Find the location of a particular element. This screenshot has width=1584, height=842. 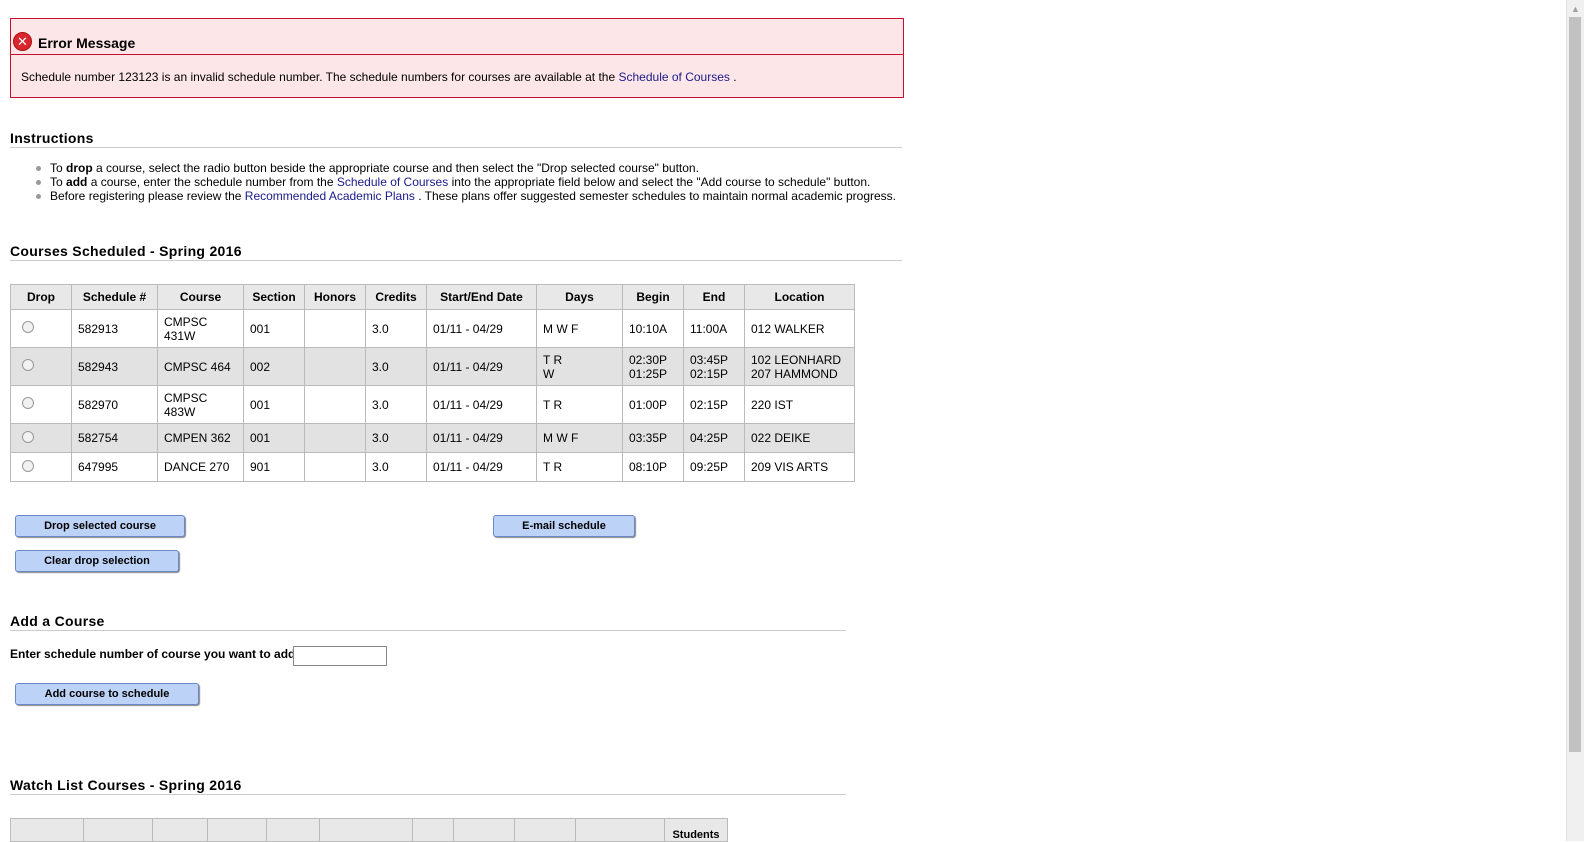

column-header: Section is located at coordinates (274, 297).